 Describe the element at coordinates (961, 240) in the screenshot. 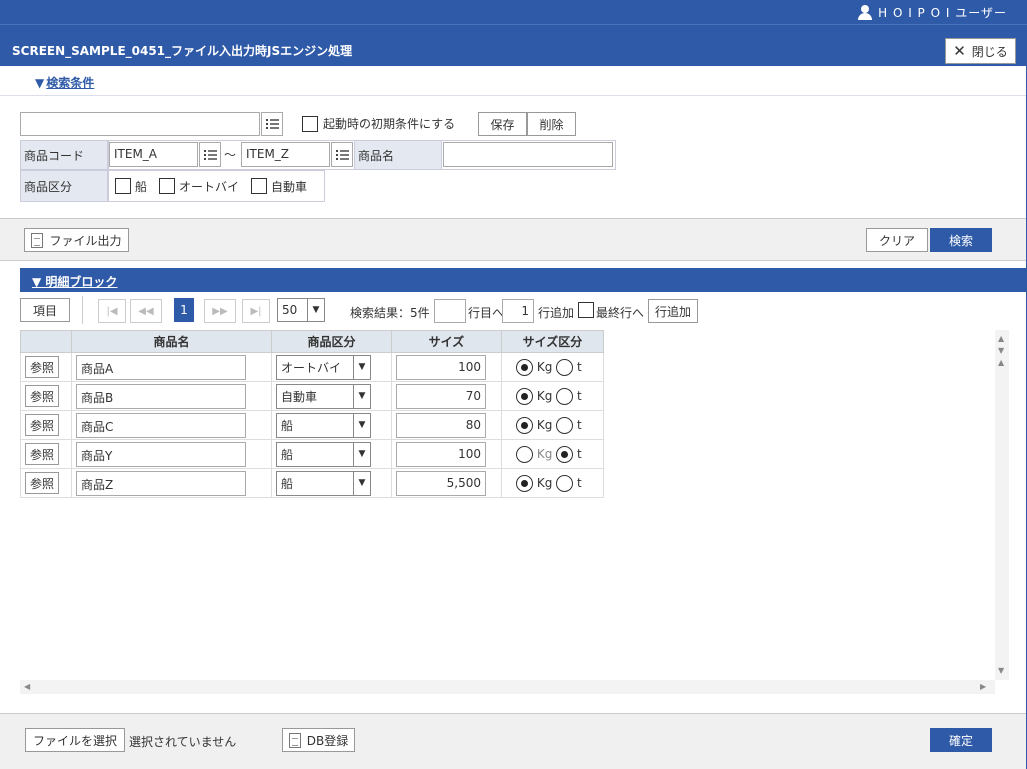

I see `search-button: 検索` at that location.